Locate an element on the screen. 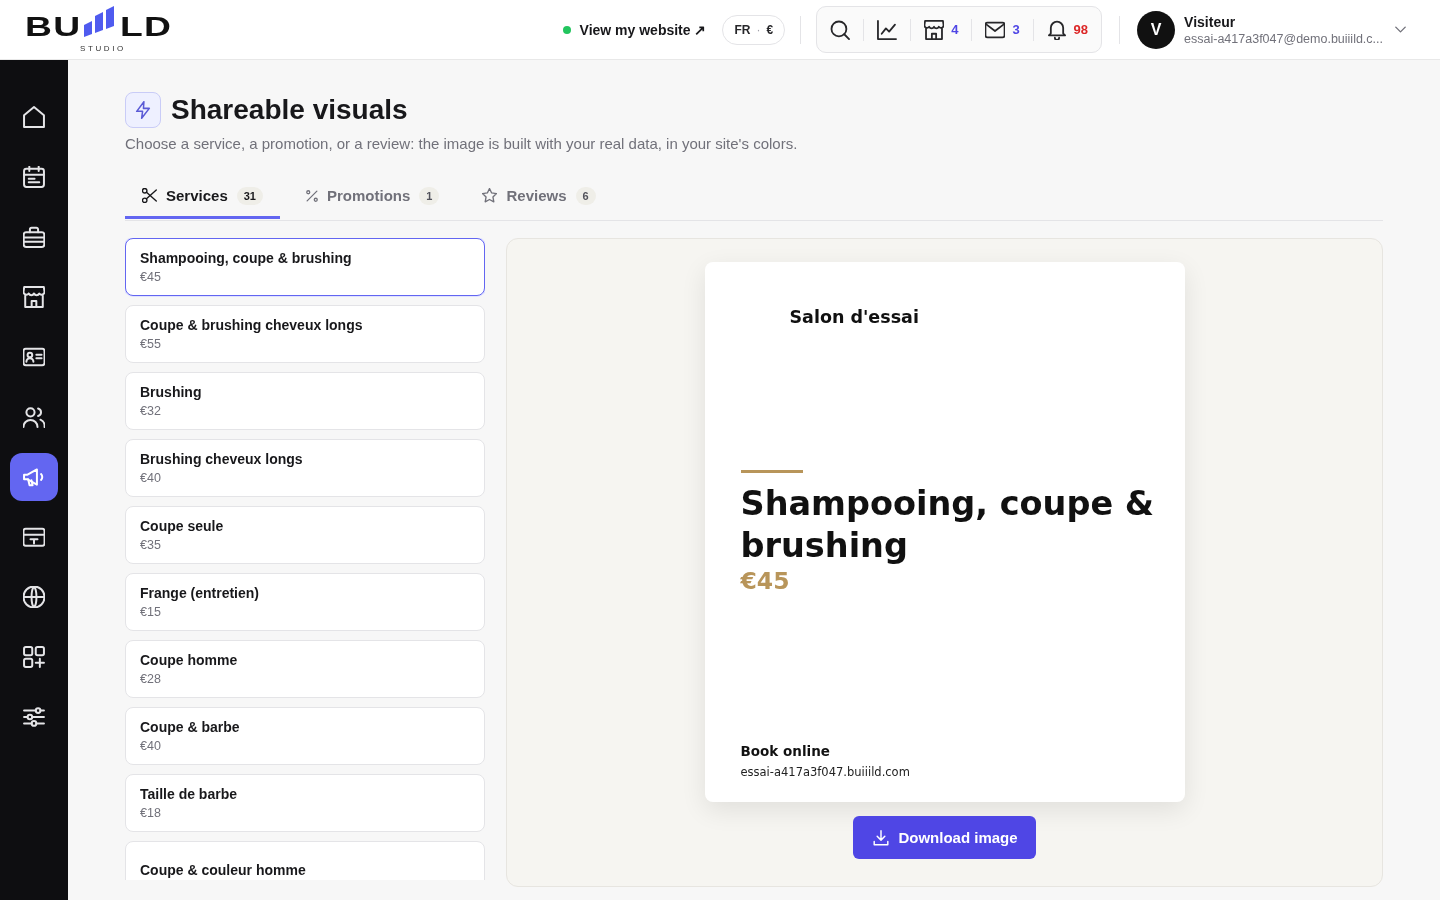  bell-icon is located at coordinates (1056, 29).